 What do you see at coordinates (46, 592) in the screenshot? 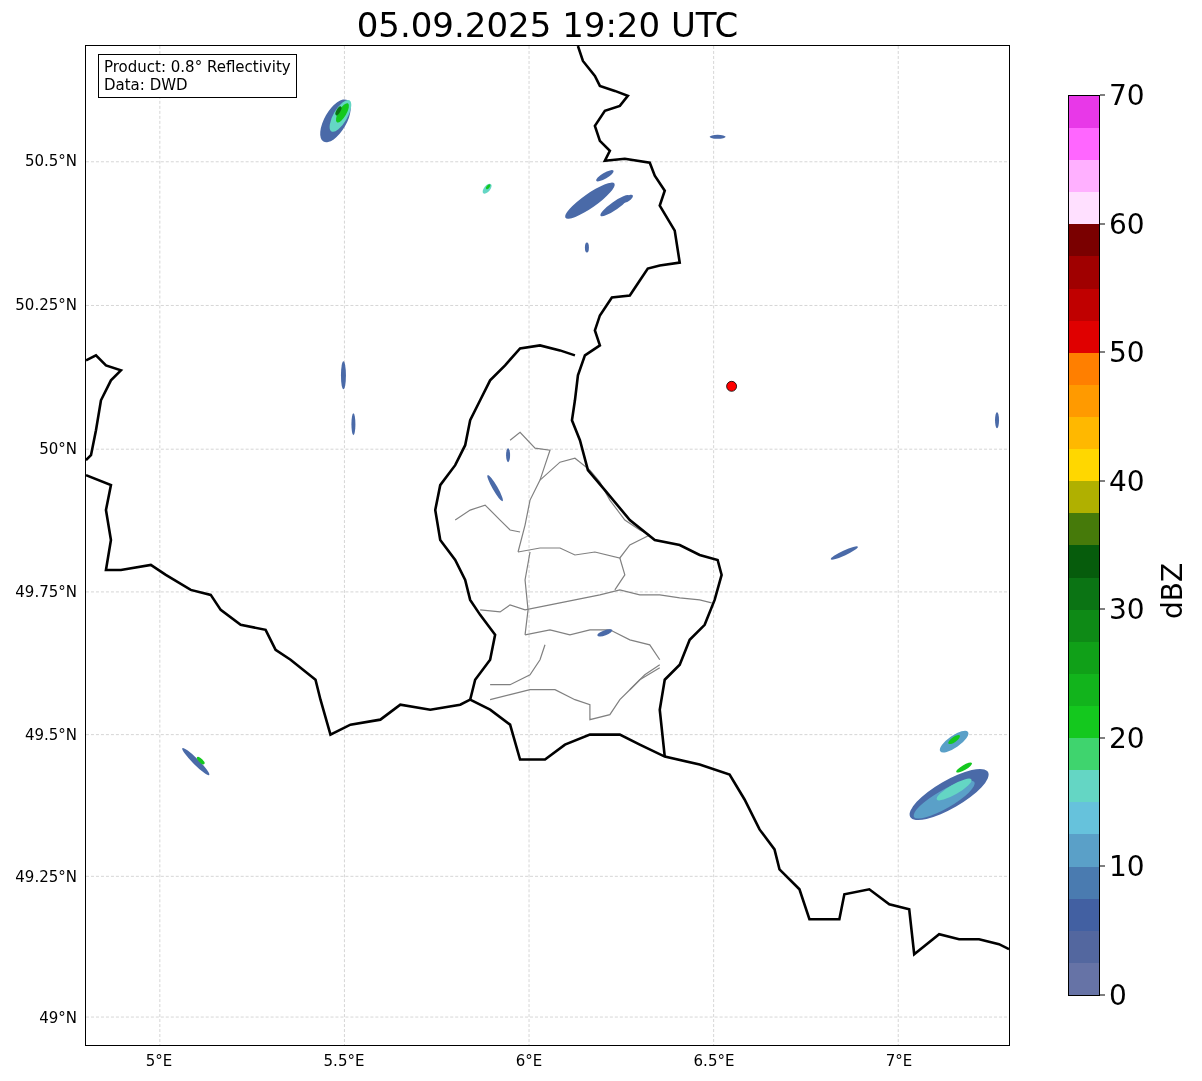
I see `axis-tick-label: 49.75°N` at bounding box center [46, 592].